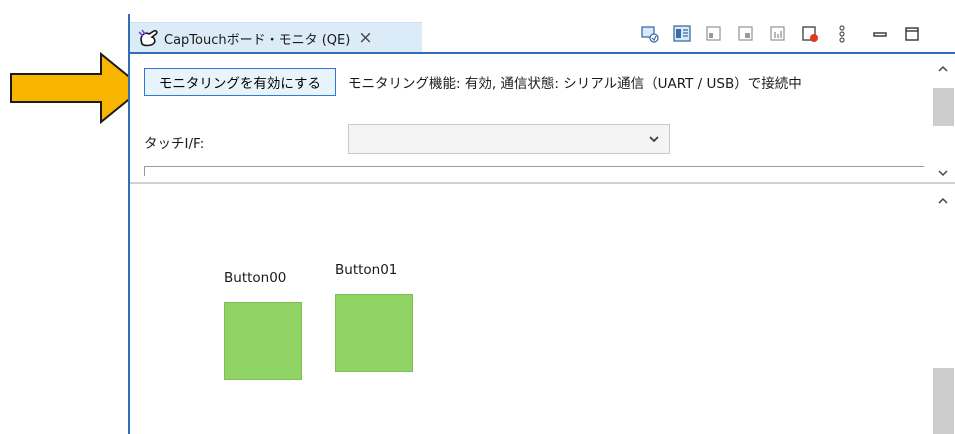  Describe the element at coordinates (174, 144) in the screenshot. I see `touch-interface-label: タッチI/F:` at that location.